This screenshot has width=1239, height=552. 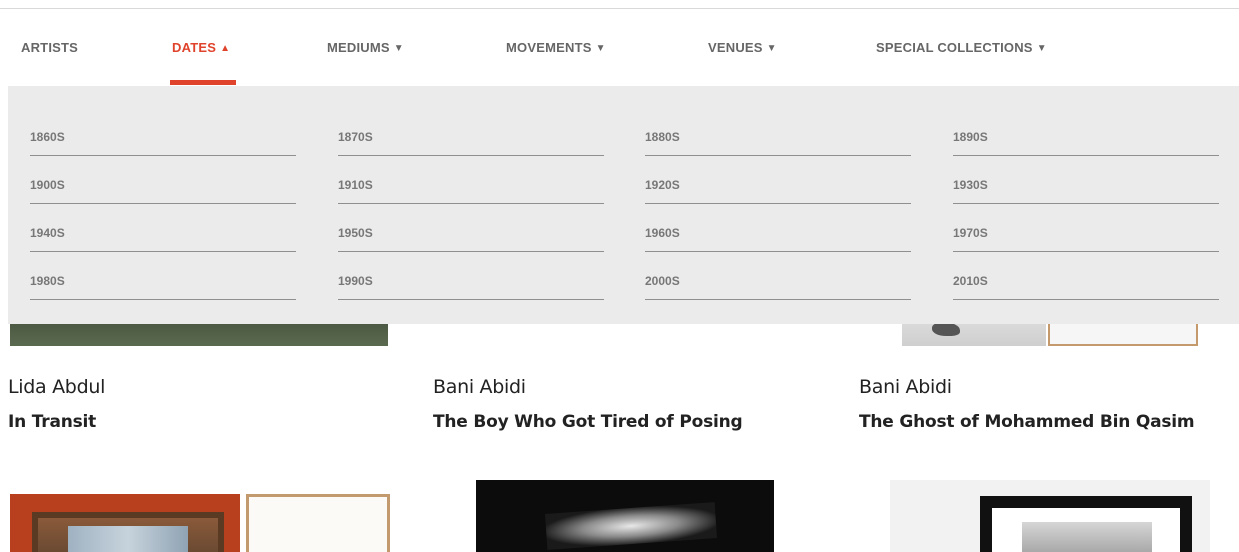 I want to click on date-link-label: 1990S, so click(x=355, y=281).